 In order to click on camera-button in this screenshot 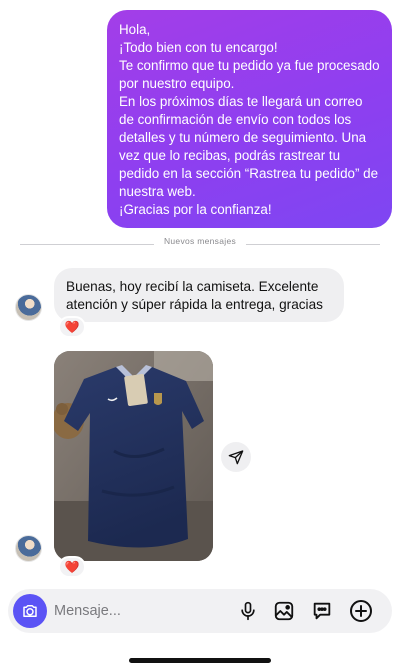, I will do `click(30, 611)`.